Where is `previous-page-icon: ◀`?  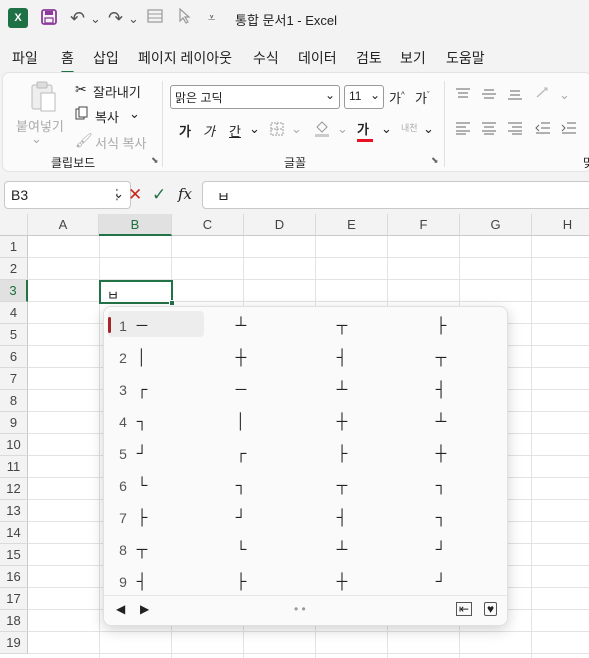 previous-page-icon: ◀ is located at coordinates (120, 609).